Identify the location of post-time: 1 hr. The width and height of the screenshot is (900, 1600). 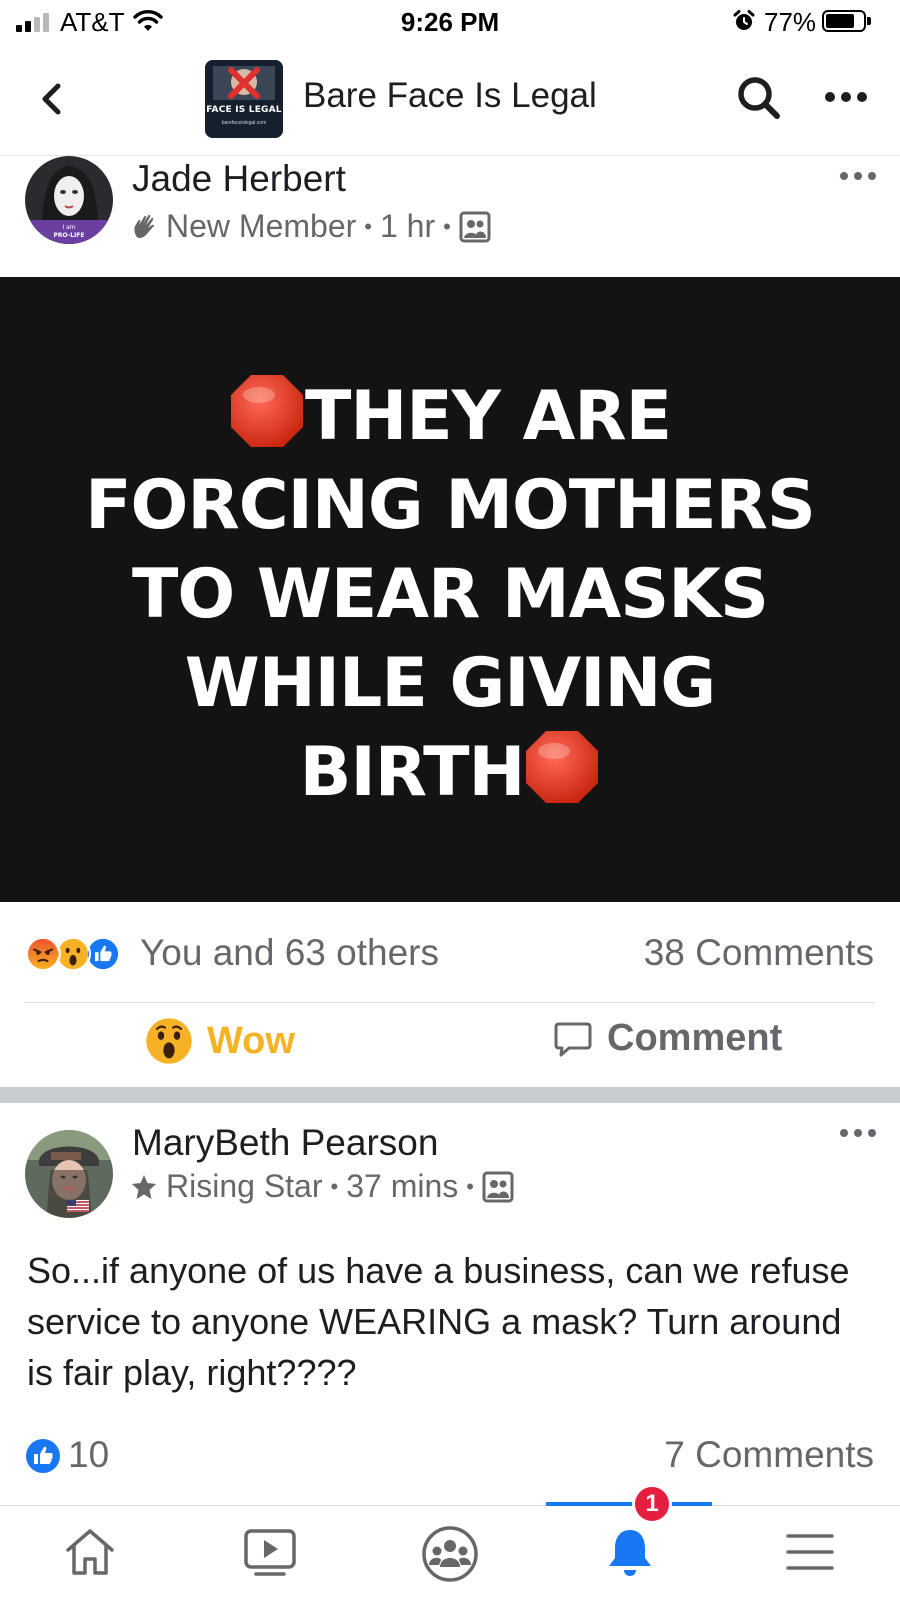
(407, 226).